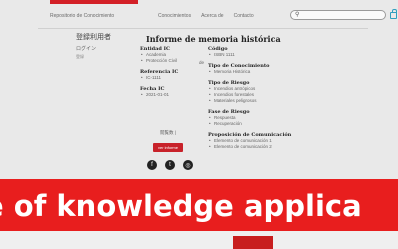  I want to click on risk-phase-value: Recuperación, so click(268, 124).